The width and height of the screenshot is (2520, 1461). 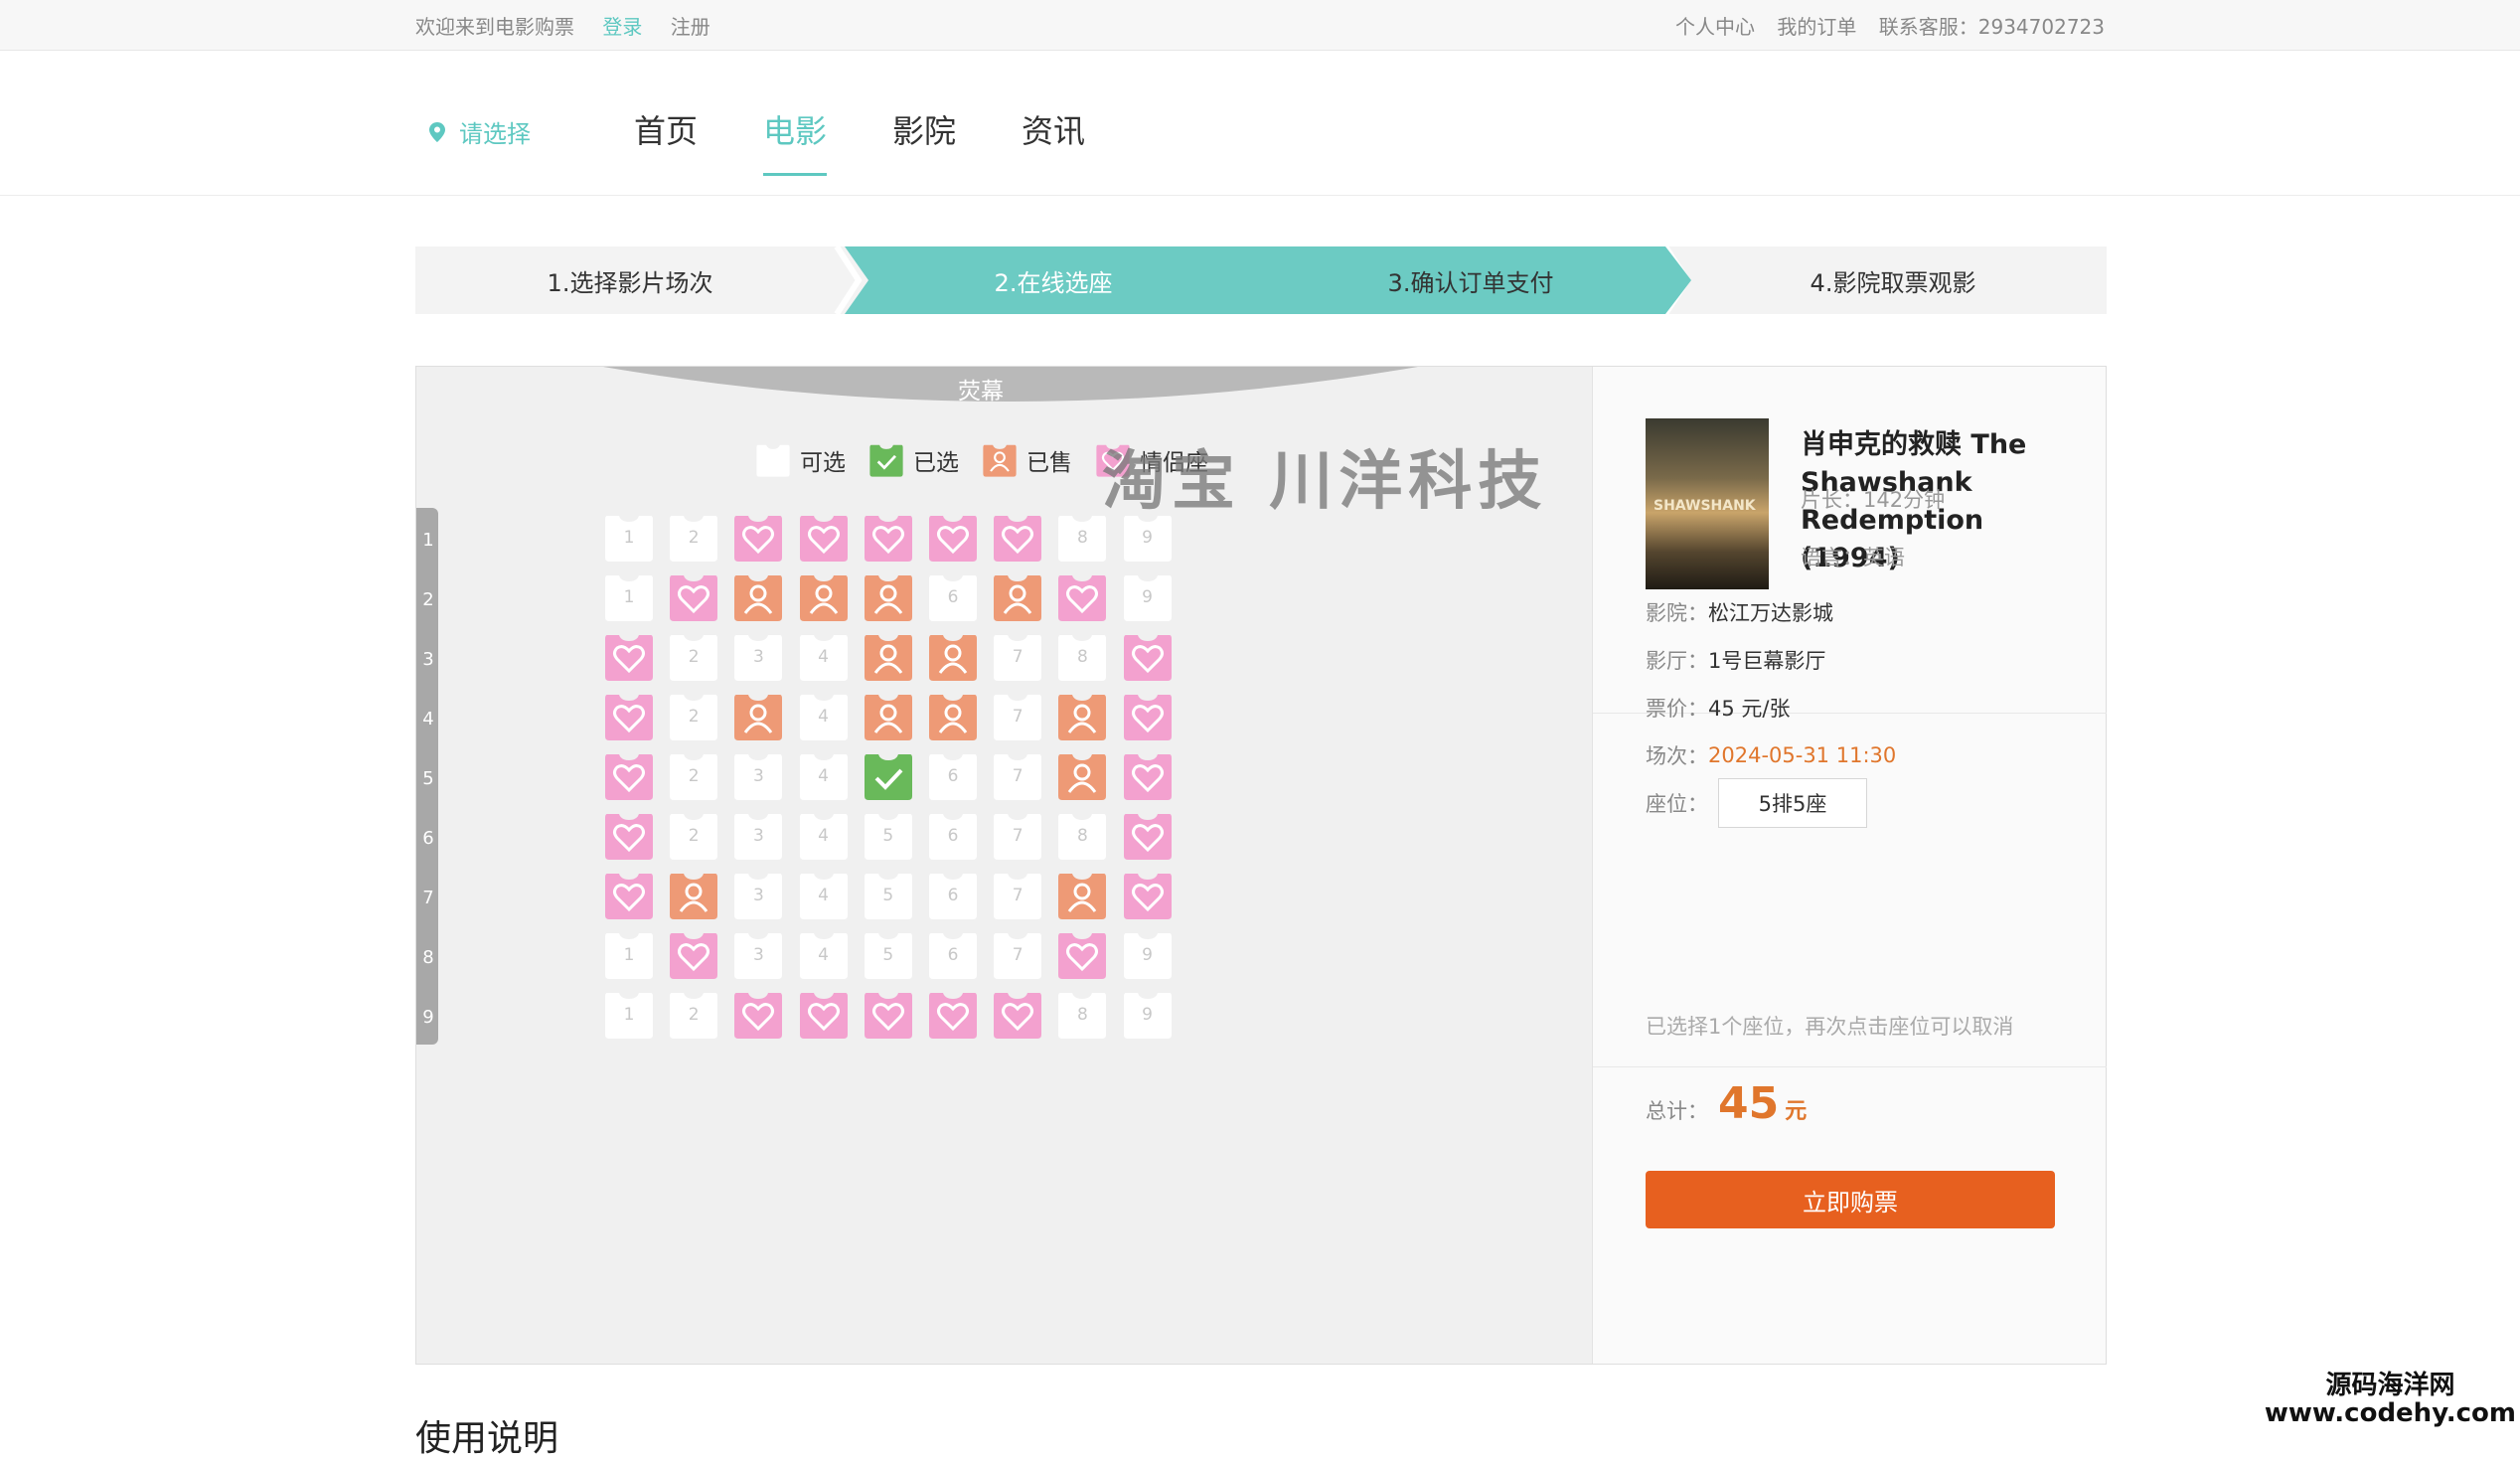 I want to click on movie-poster: SHAWSHANK, so click(x=1707, y=503).